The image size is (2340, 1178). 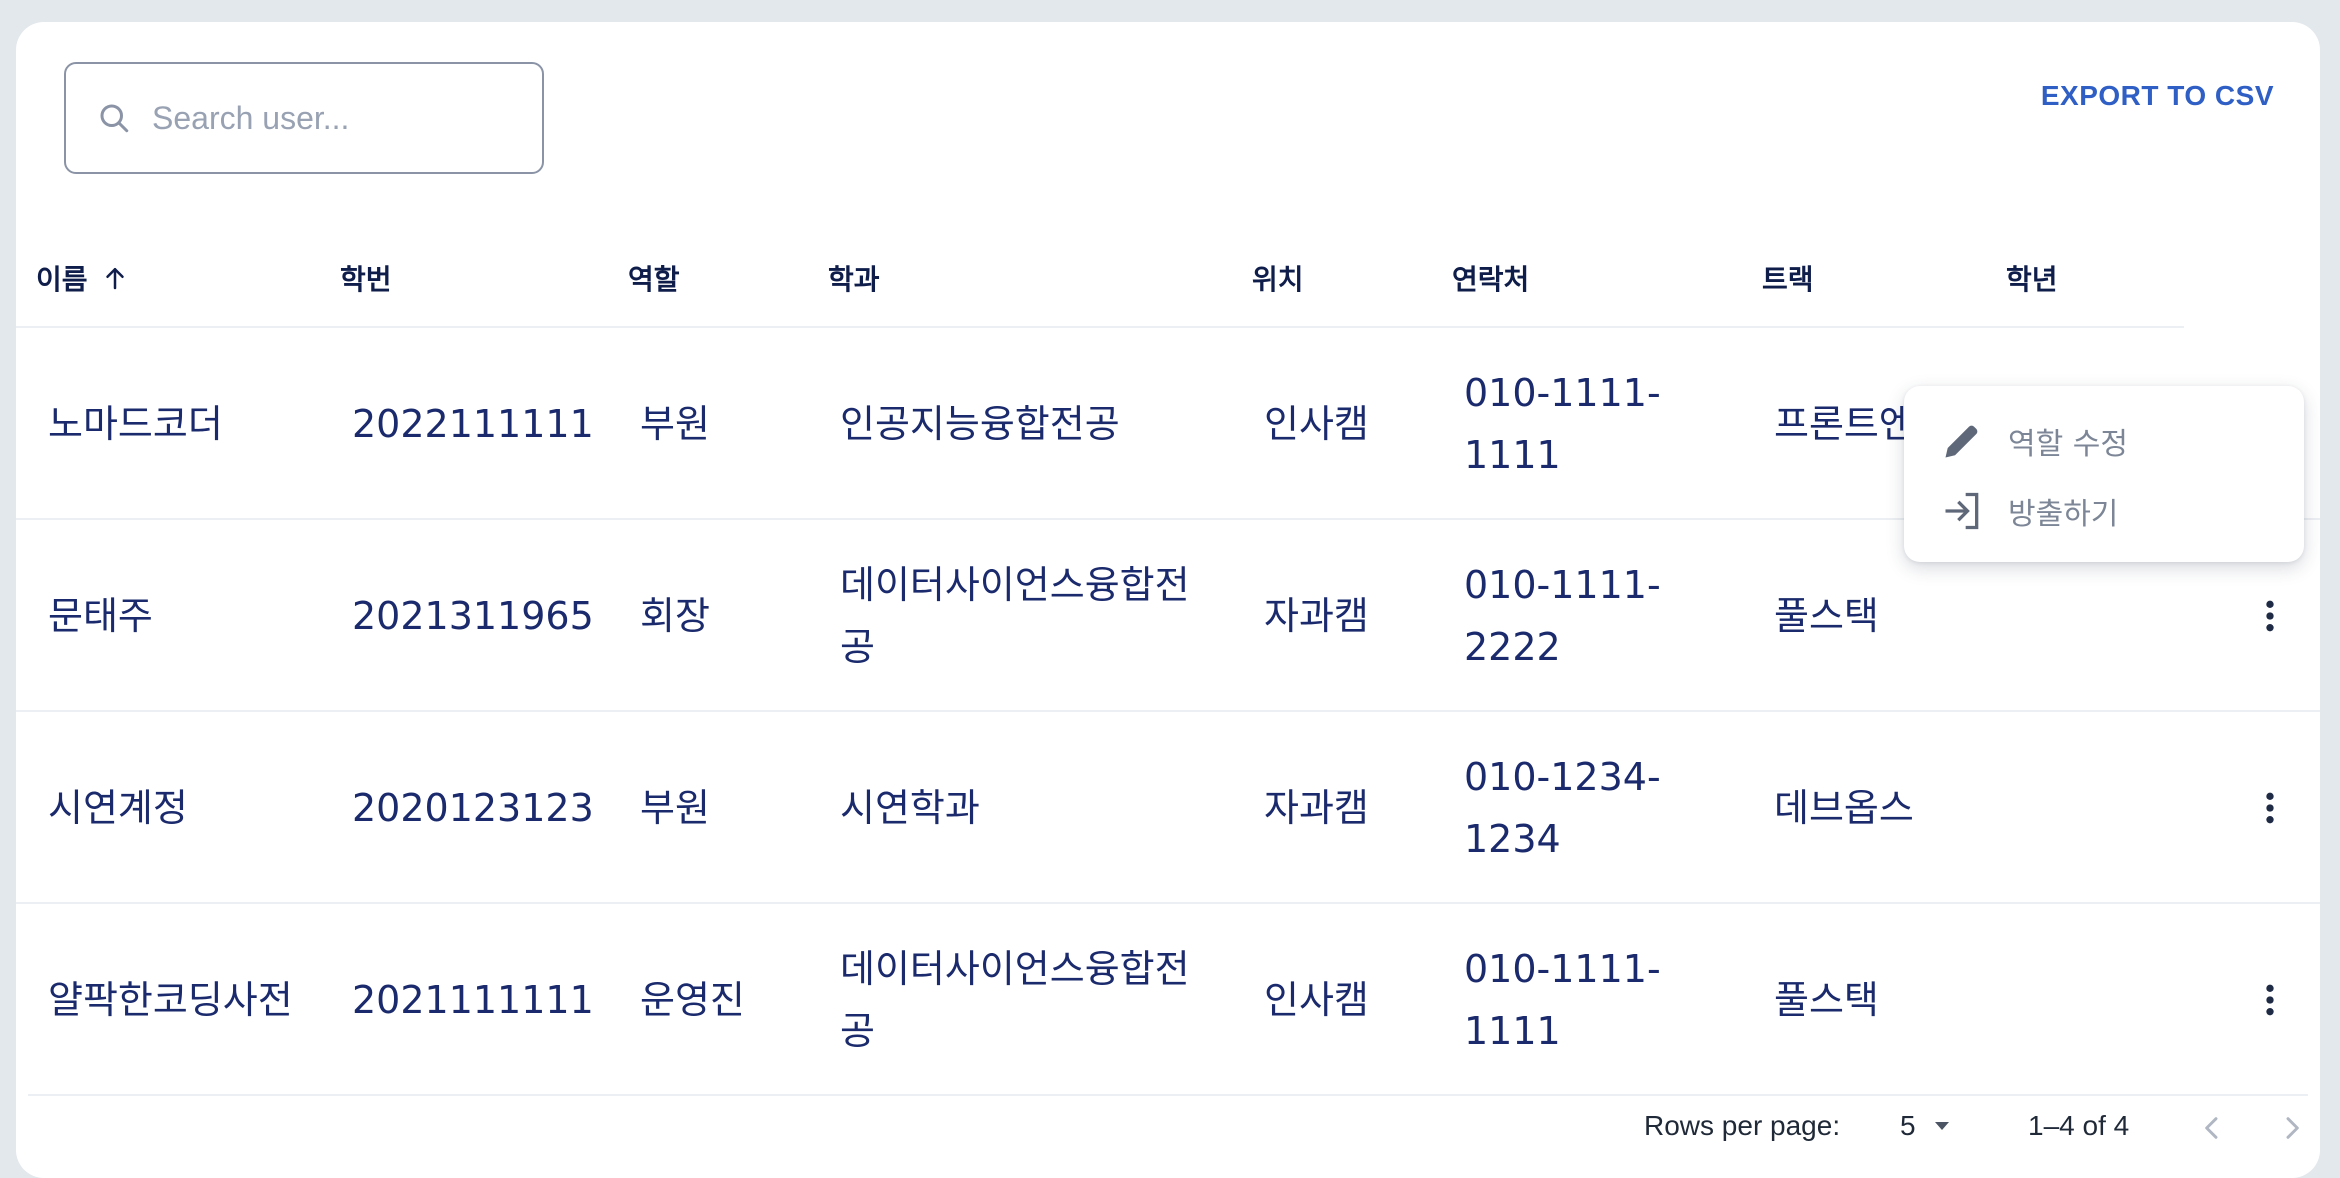 I want to click on column-header-phone: 연락처, so click(x=1490, y=278).